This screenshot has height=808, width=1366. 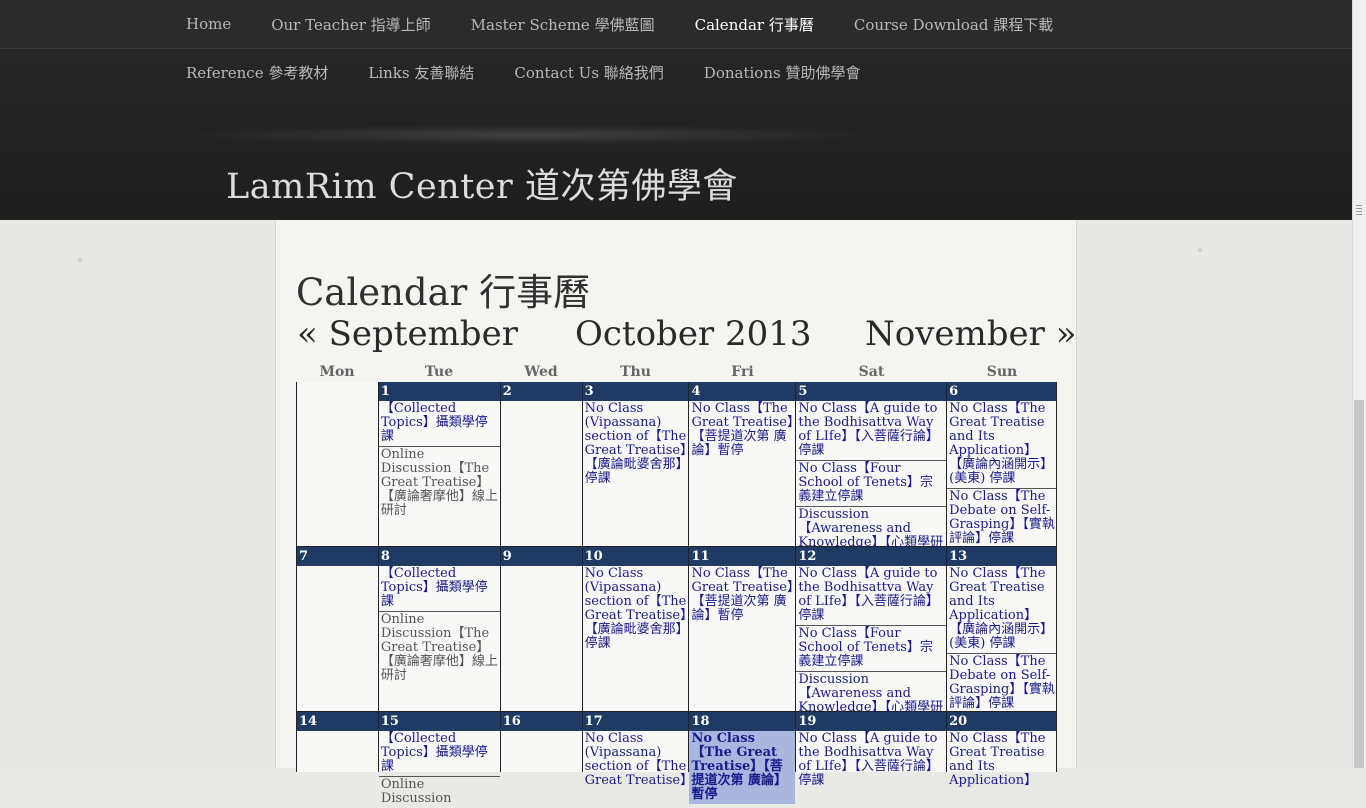 I want to click on day-number: 5, so click(x=871, y=391).